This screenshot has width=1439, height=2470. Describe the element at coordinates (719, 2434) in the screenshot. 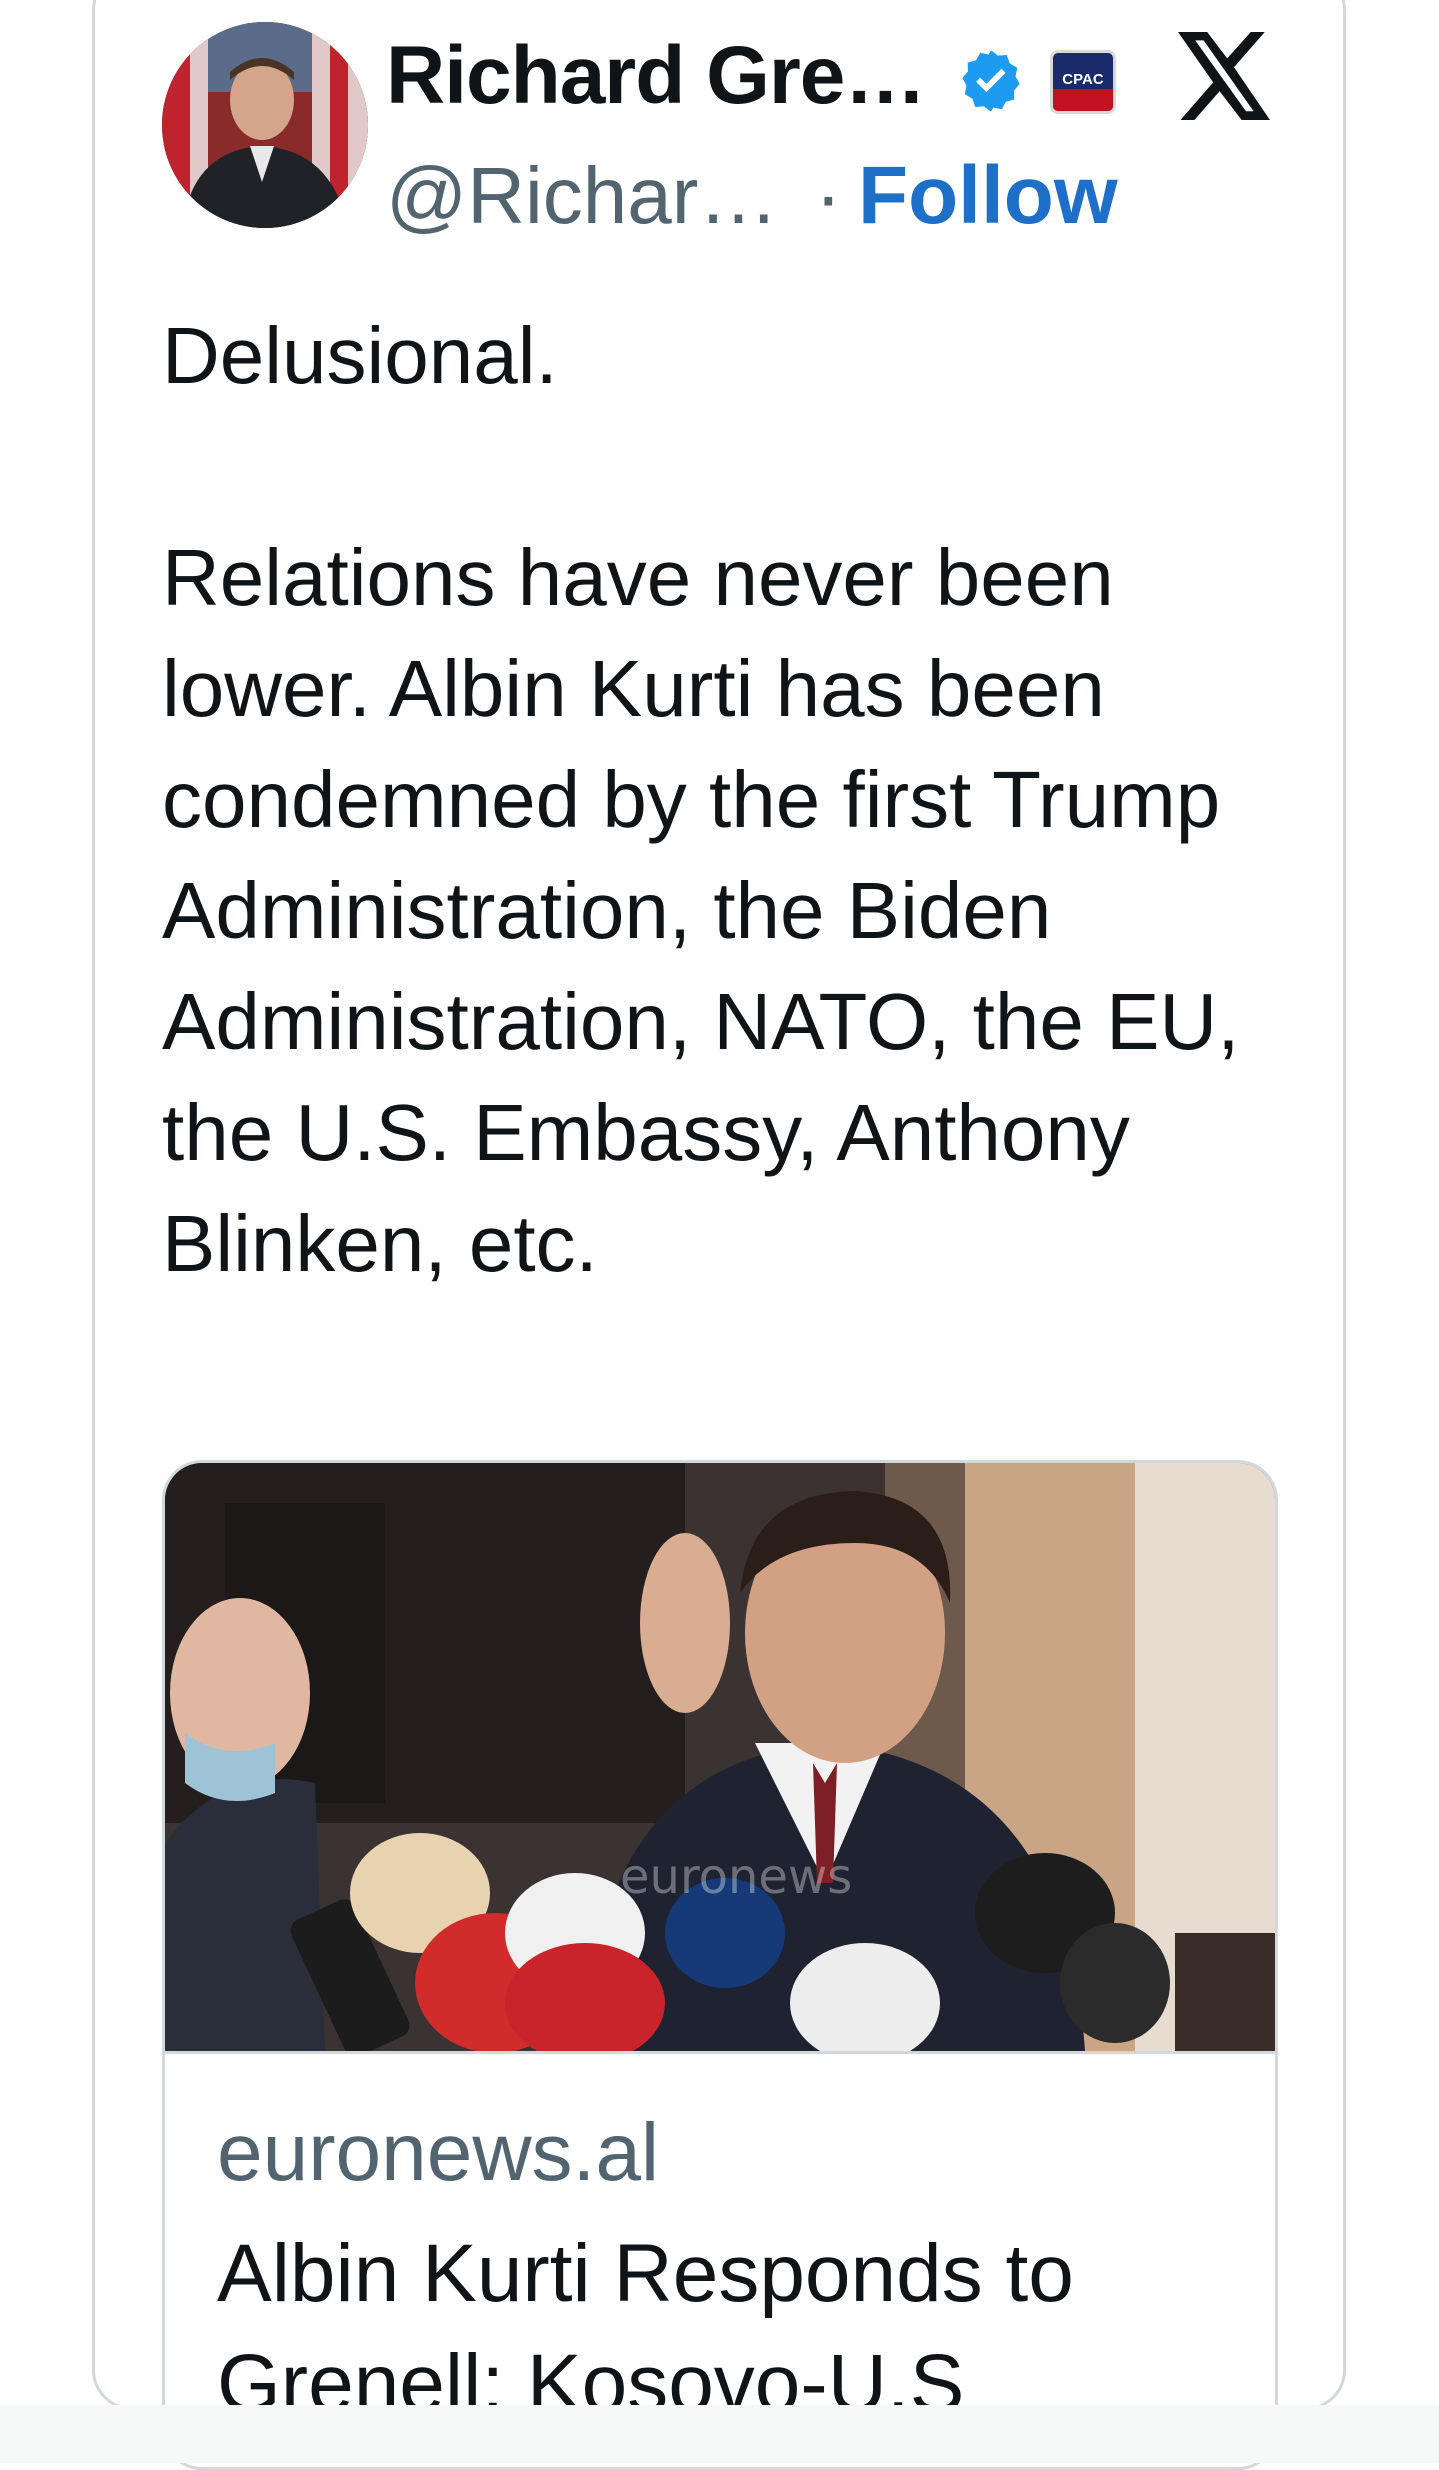

I see `bottom-fade-bar` at that location.